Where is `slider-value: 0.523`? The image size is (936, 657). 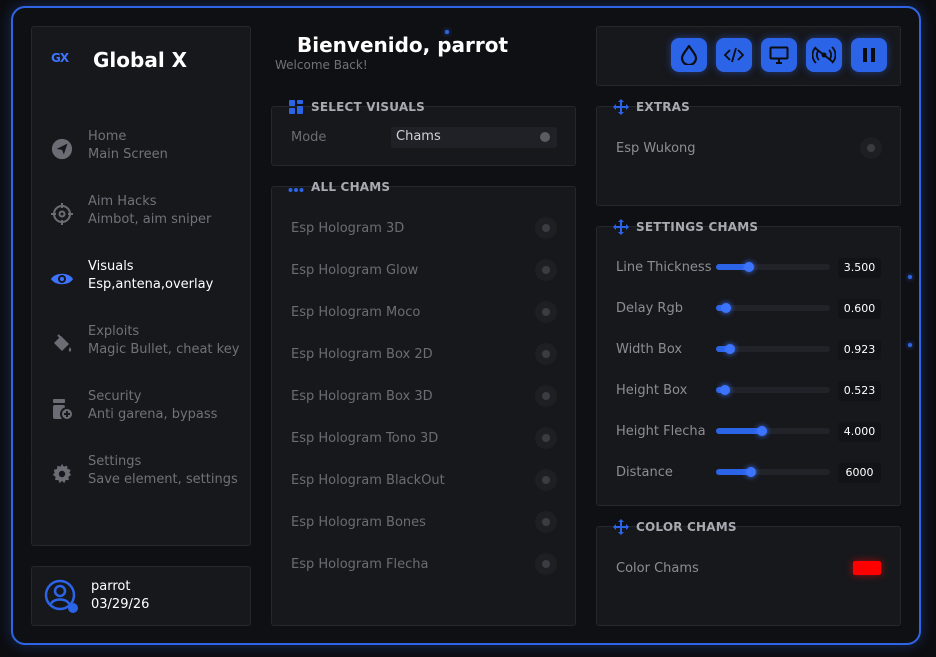
slider-value: 0.523 is located at coordinates (859, 391).